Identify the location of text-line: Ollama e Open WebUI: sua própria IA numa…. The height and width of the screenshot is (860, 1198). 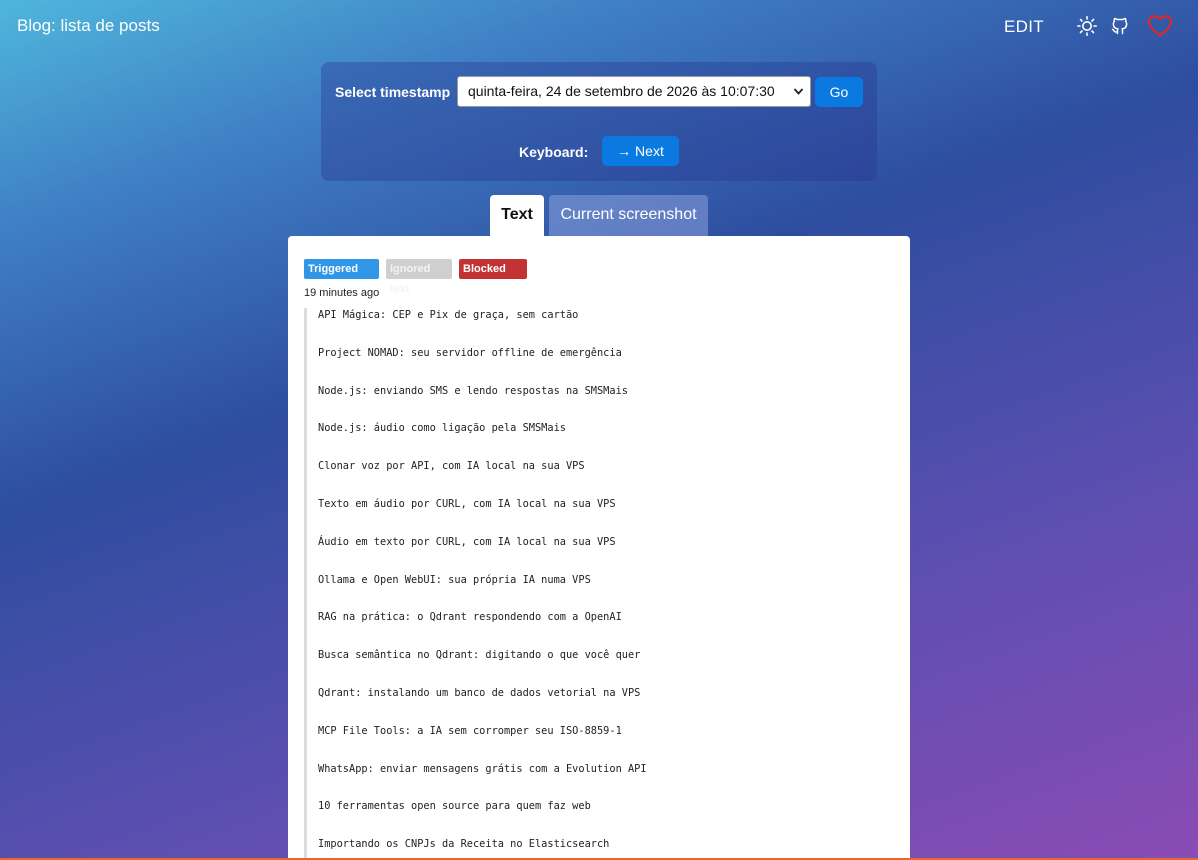
(454, 579).